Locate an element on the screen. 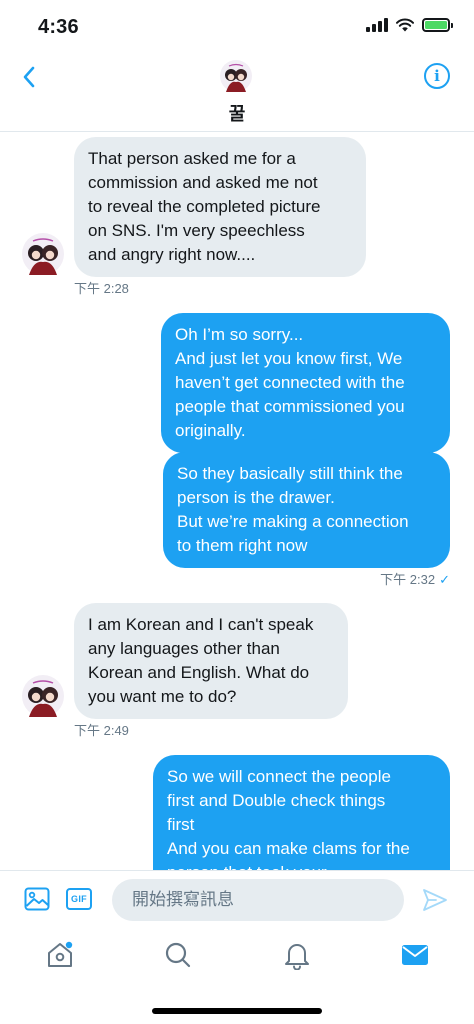 This screenshot has height=1024, width=474. tab-notifications is located at coordinates (297, 955).